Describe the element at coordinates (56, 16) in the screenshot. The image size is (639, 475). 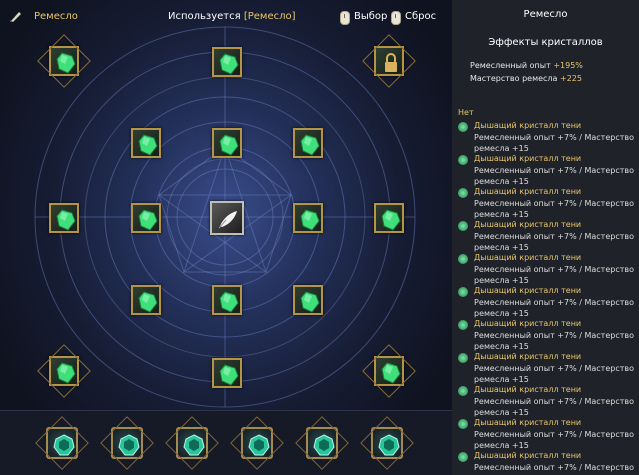
I see `craft-label: Ремесло` at that location.